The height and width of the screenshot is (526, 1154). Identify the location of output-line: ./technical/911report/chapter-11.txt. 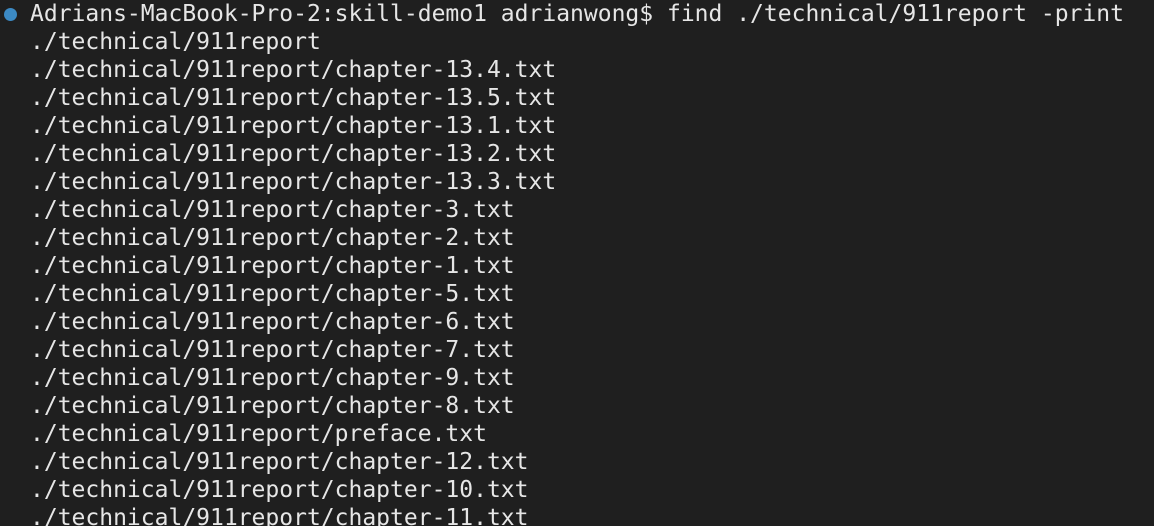
(279, 515).